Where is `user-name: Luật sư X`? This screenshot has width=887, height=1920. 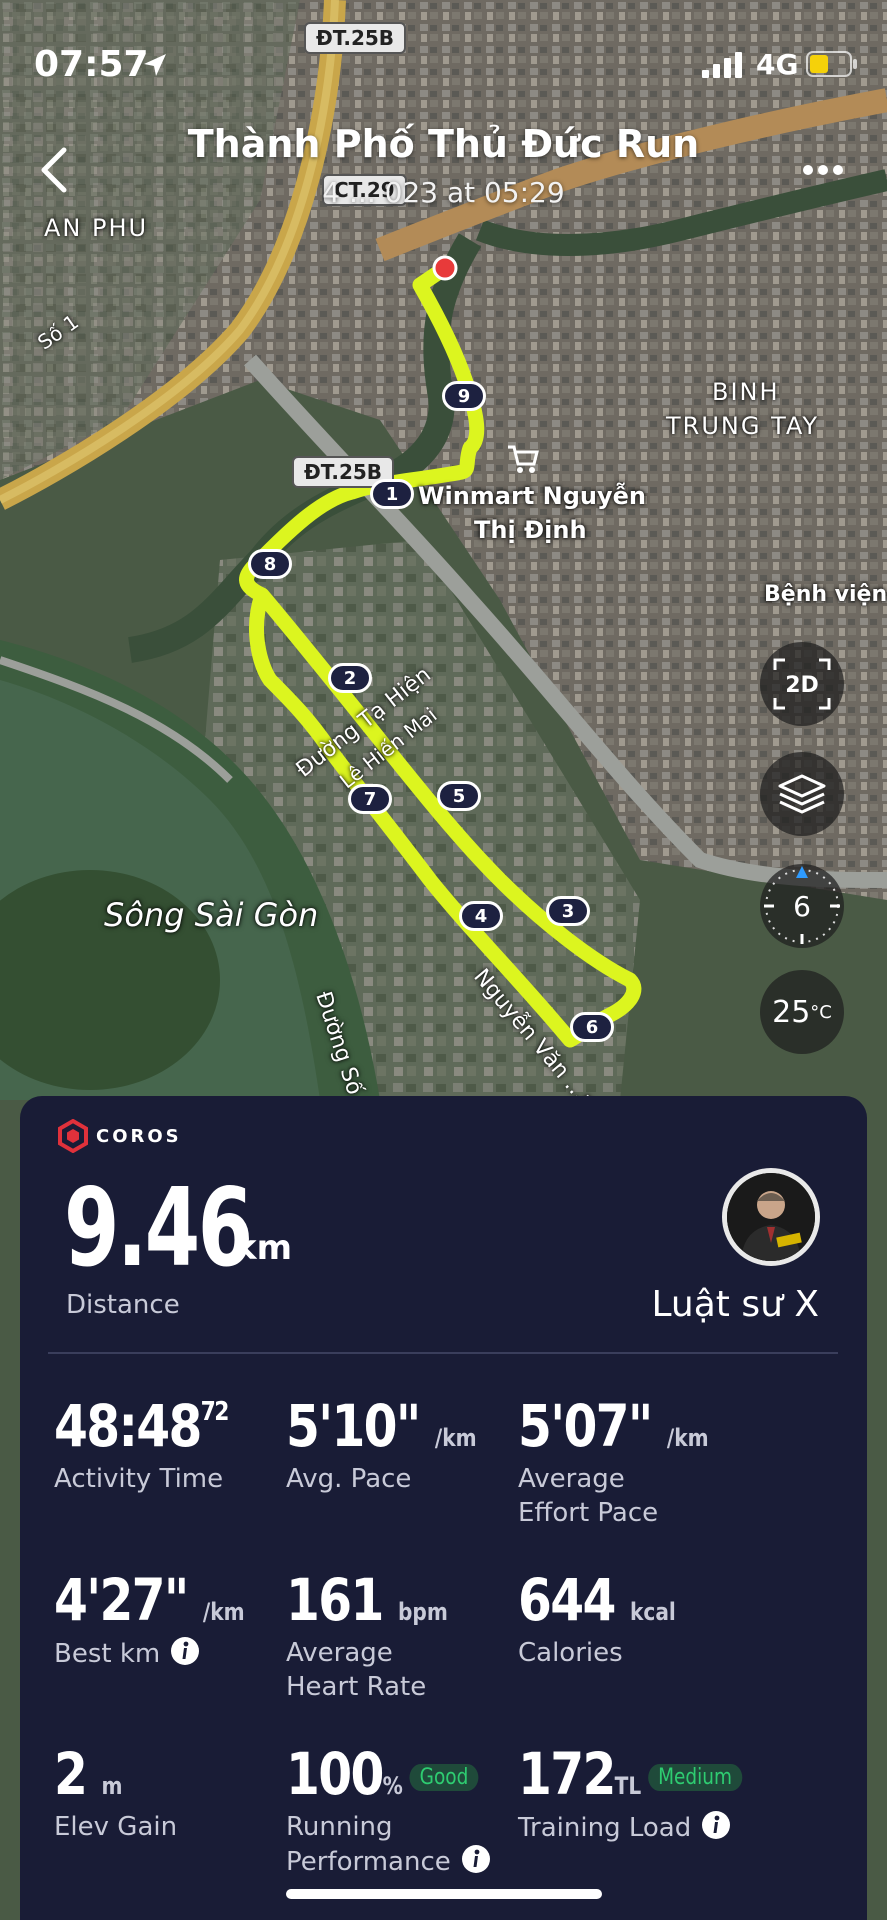 user-name: Luật sư X is located at coordinates (735, 1304).